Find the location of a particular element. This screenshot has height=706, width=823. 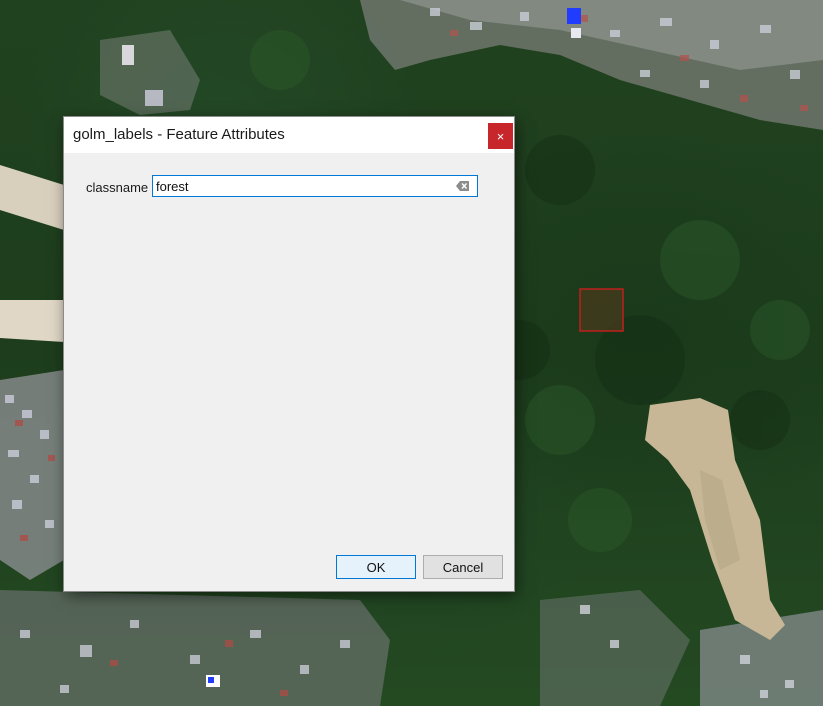

dialog-titlebar: golm_labels - Feature Attributes × is located at coordinates (289, 135).